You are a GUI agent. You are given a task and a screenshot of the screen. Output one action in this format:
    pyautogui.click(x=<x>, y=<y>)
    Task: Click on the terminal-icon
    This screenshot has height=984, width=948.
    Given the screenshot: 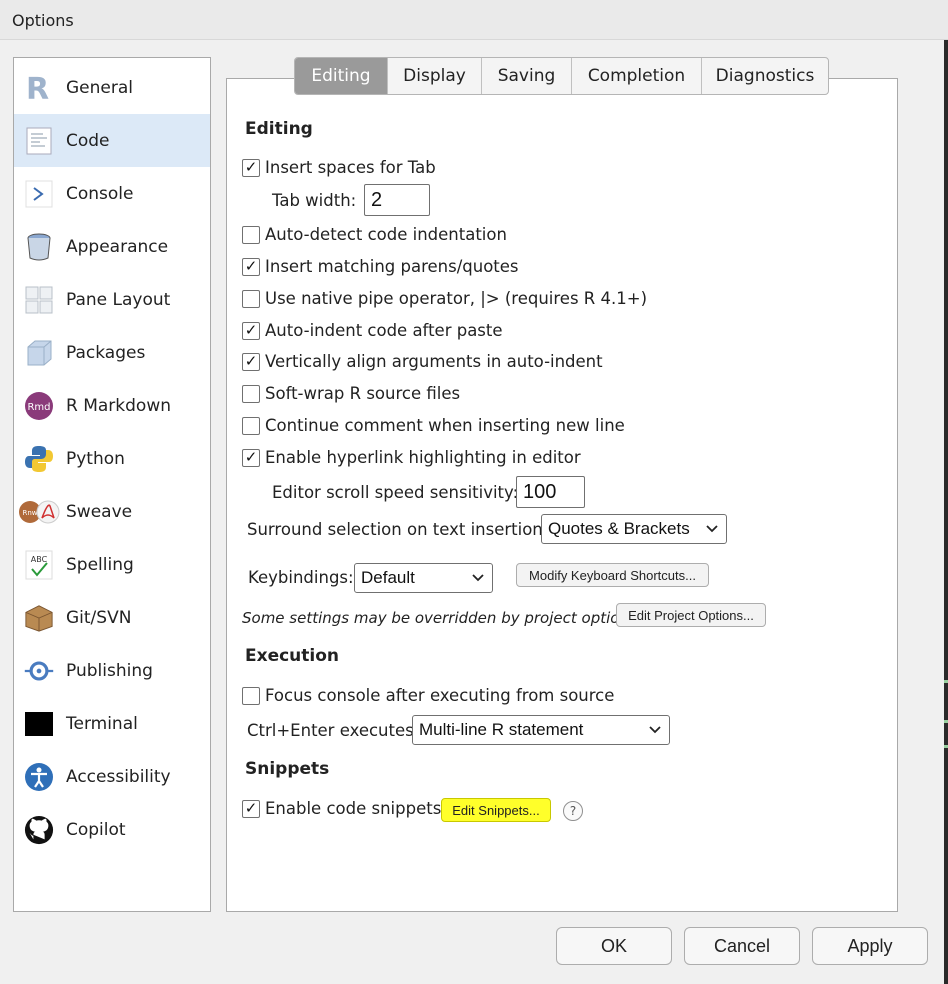 What is the action you would take?
    pyautogui.click(x=39, y=724)
    